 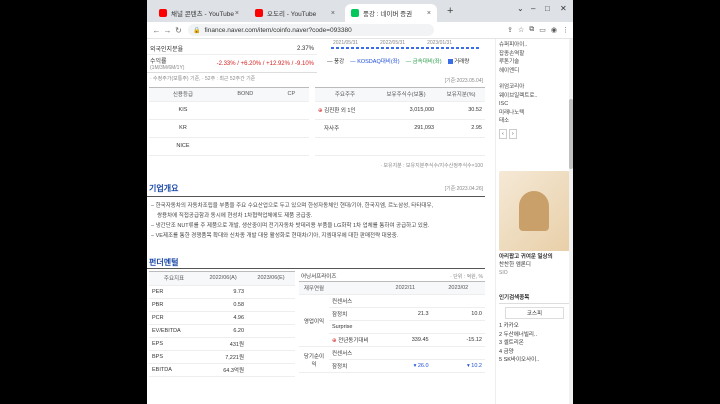 I want to click on list-item: 3 셀트리온, so click(x=534, y=343).